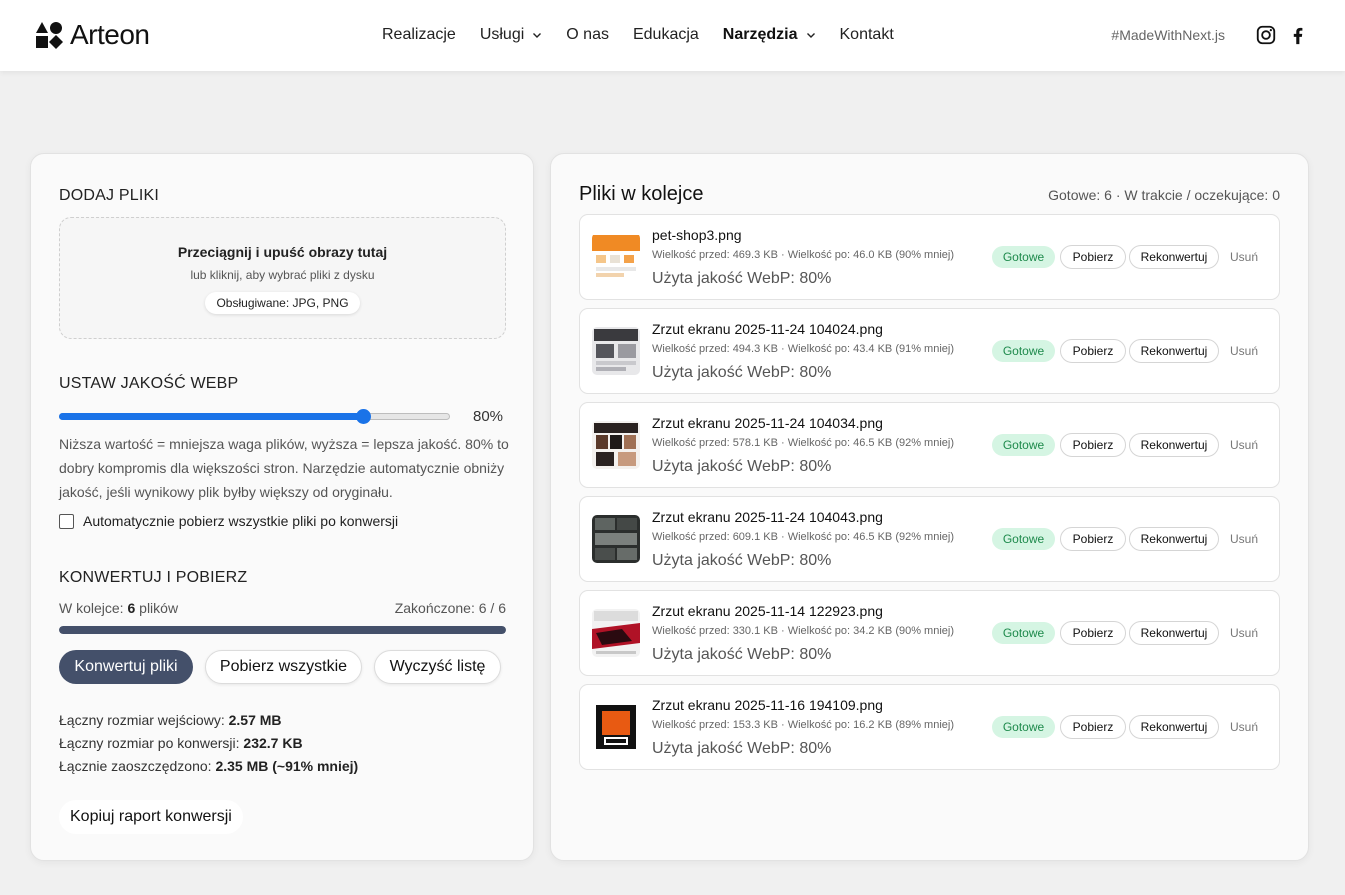 The height and width of the screenshot is (895, 1345). I want to click on logo: Arteon, so click(92, 35).